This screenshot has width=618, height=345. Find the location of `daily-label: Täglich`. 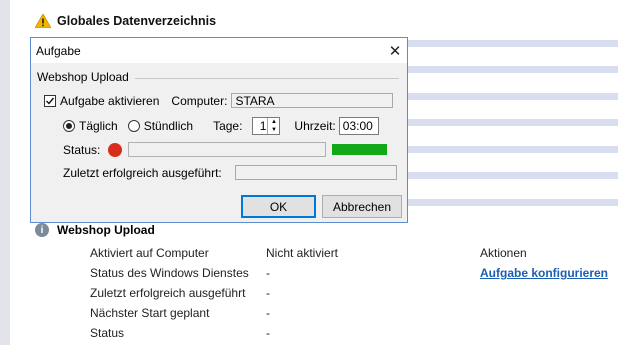

daily-label: Täglich is located at coordinates (98, 126).